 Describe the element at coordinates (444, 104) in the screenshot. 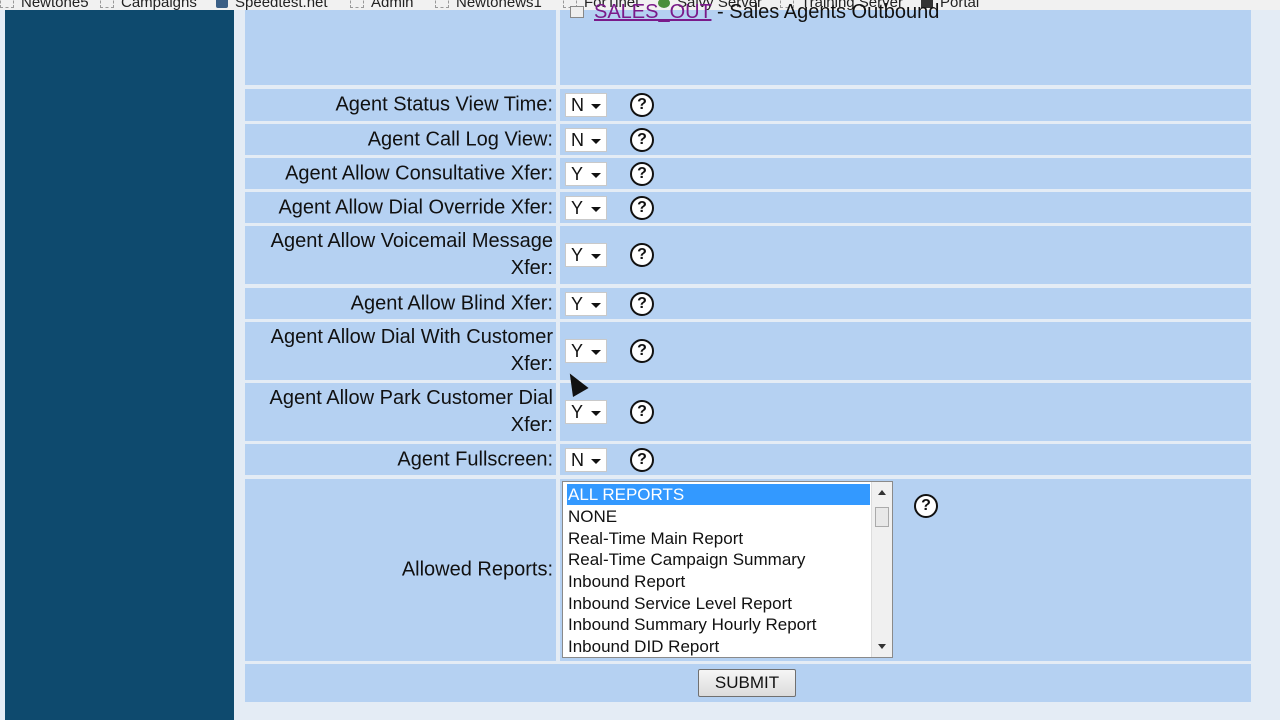

I see `setting-label: Agent Status View Time:` at that location.